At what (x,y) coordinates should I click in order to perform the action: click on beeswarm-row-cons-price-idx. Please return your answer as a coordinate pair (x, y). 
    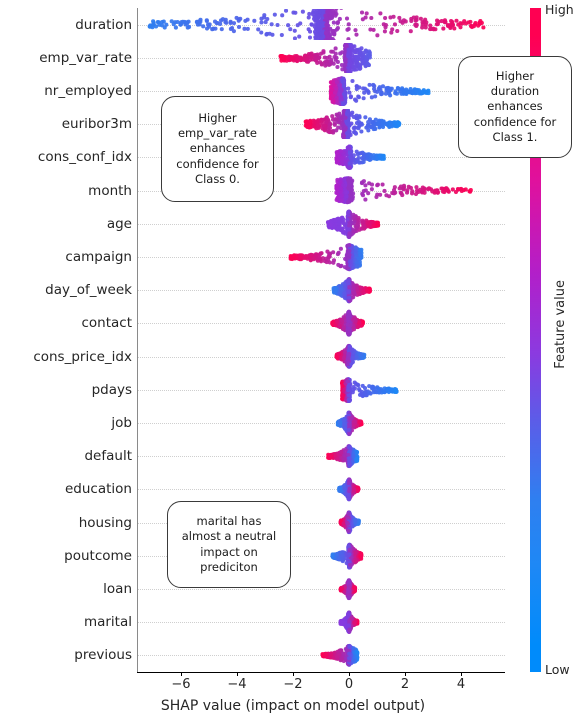
    Looking at the image, I should click on (321, 356).